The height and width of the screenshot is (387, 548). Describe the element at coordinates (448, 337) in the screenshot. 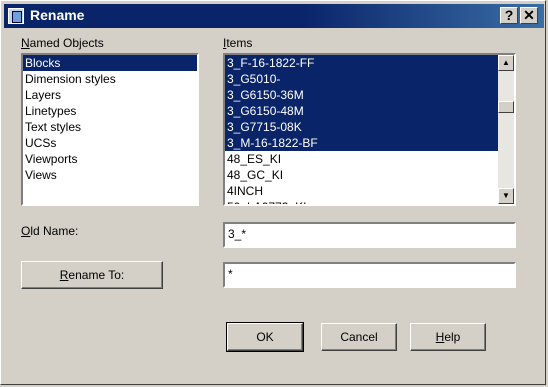

I see `help-button: Help` at that location.